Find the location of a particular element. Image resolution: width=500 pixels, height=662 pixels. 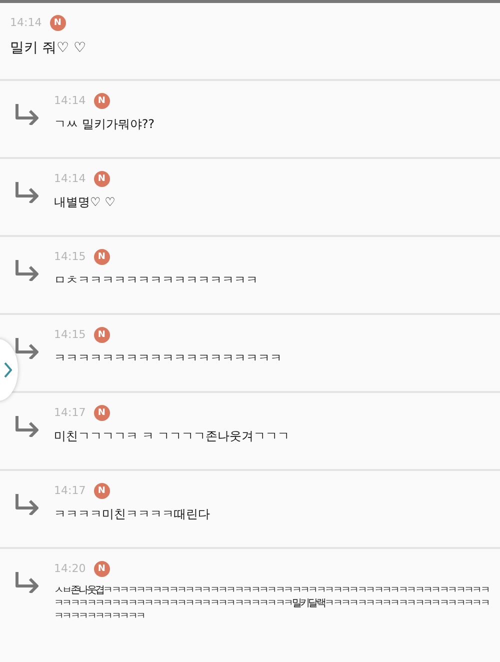

message-text: 내별명♡ ♡ is located at coordinates (85, 202).